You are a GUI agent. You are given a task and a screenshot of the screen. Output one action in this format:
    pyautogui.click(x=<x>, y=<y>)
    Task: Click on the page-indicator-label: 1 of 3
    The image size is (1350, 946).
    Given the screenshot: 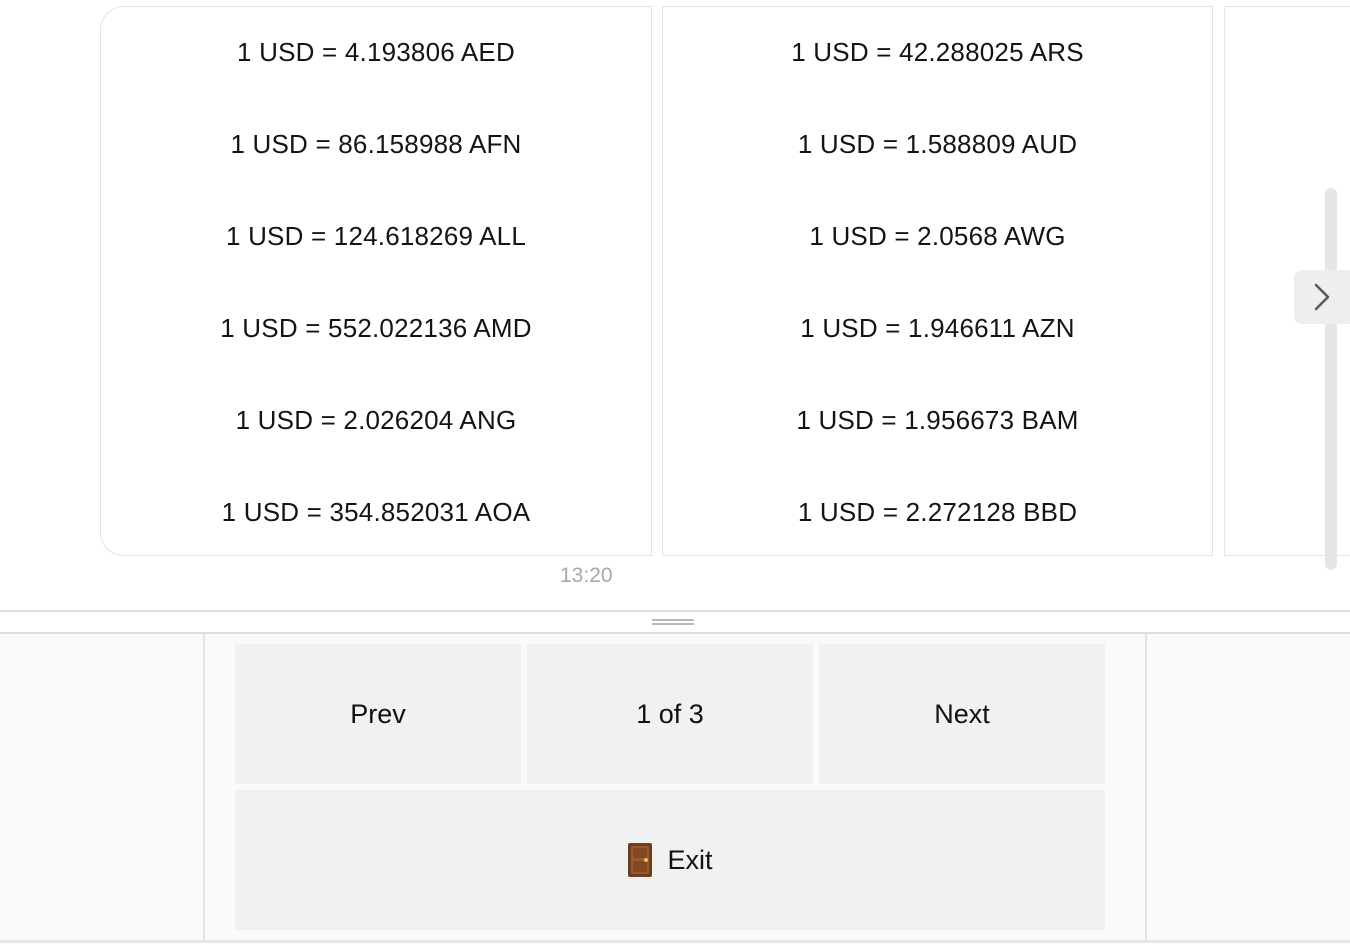 What is the action you would take?
    pyautogui.click(x=670, y=713)
    